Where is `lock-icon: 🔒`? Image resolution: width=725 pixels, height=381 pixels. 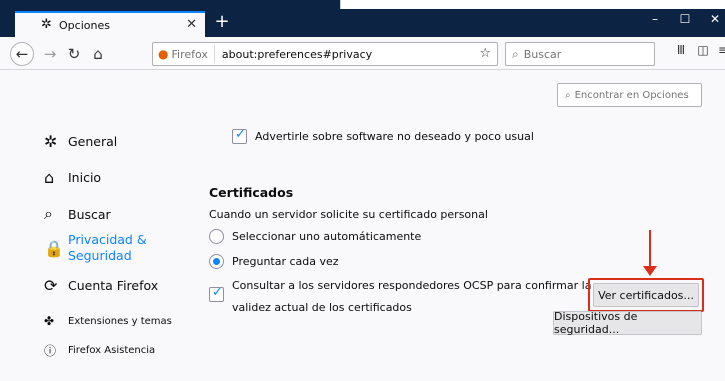 lock-icon: 🔒 is located at coordinates (54, 248).